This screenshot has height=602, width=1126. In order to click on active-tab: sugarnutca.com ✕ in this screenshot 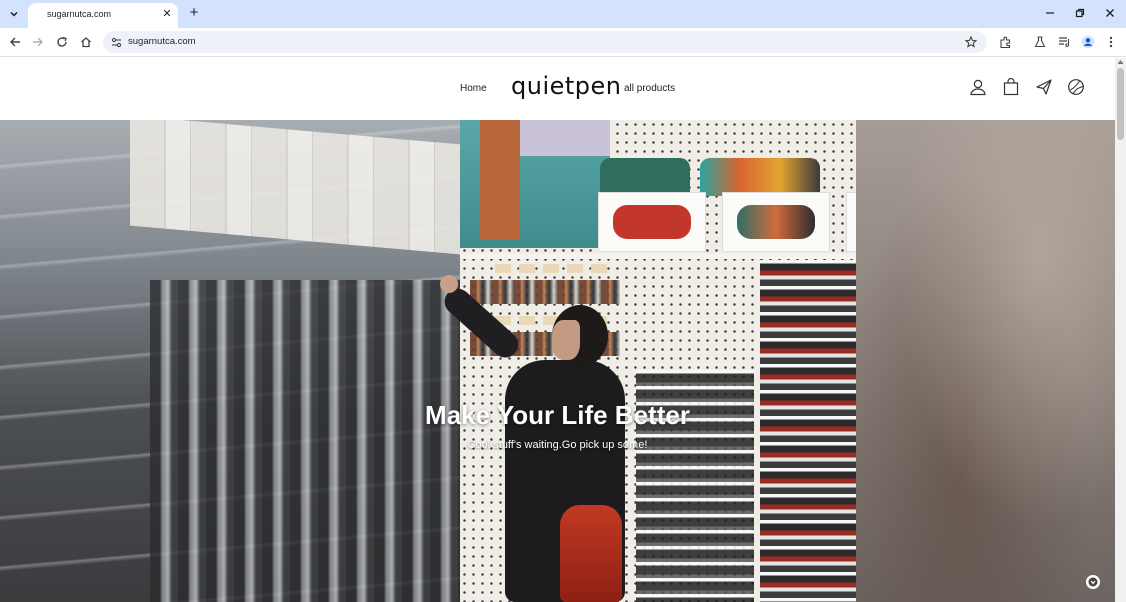, I will do `click(103, 15)`.